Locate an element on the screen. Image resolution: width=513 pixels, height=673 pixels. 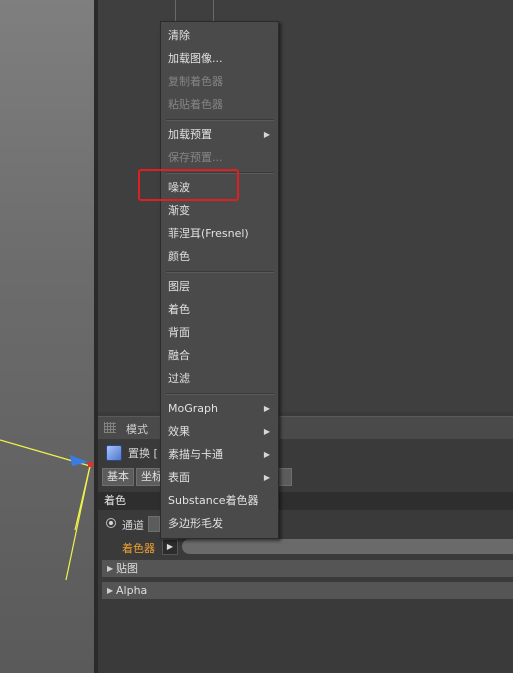
fold-label: Alpha is located at coordinates (132, 590).